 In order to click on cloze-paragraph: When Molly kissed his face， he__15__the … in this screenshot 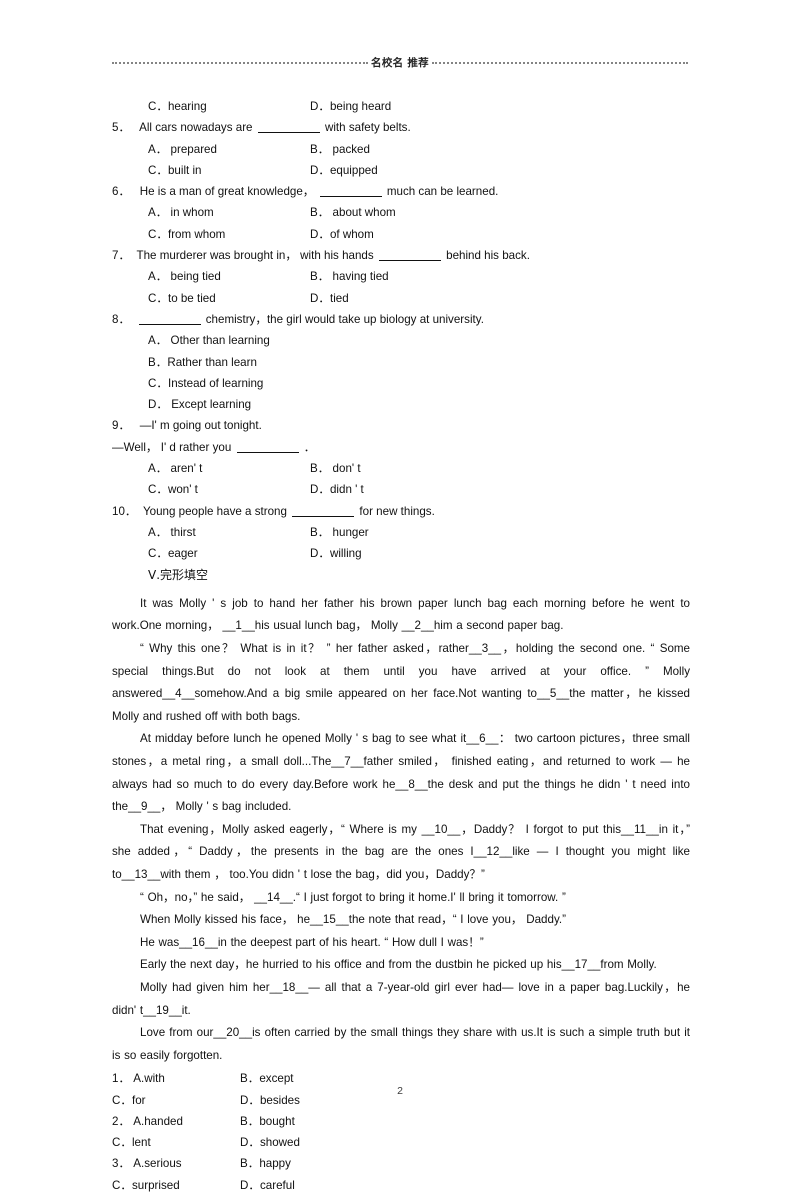, I will do `click(353, 920)`.